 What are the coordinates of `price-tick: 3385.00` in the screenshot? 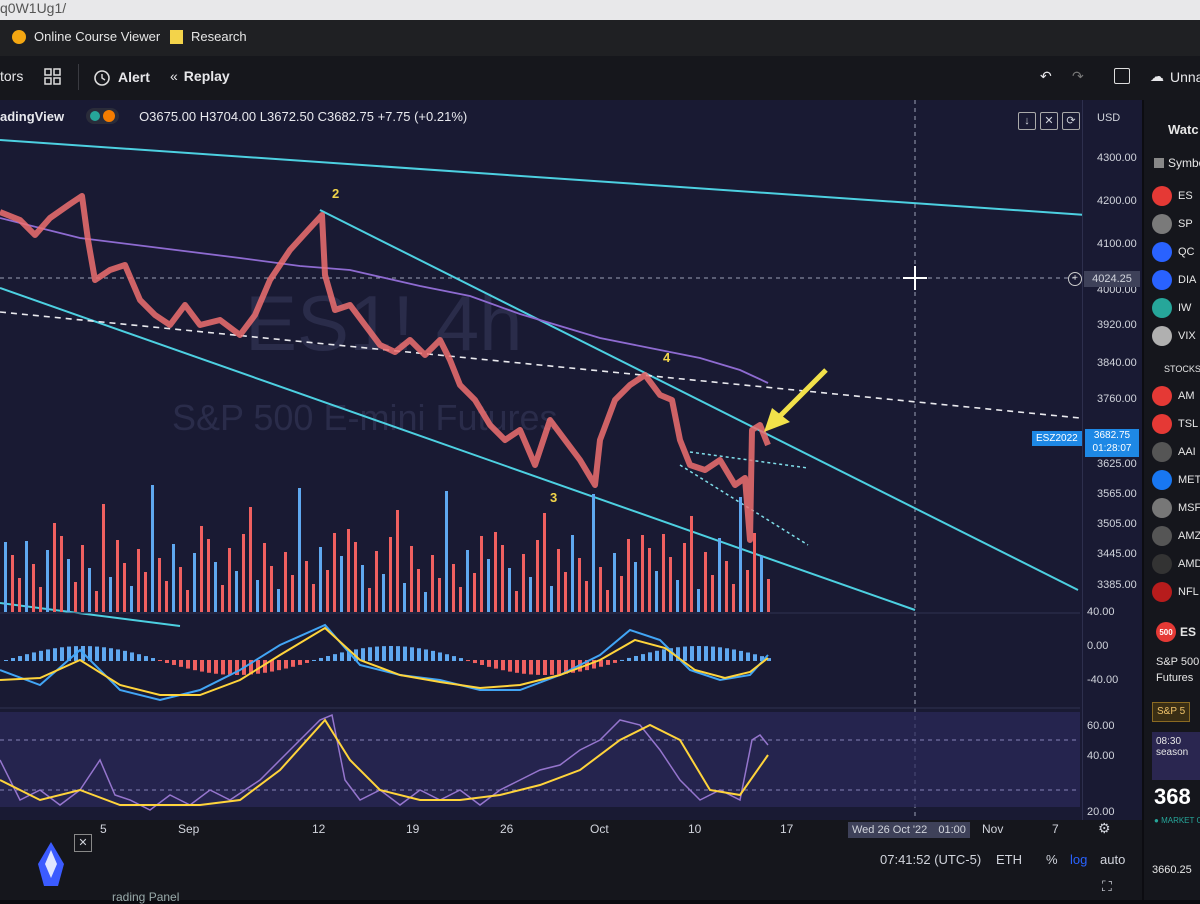 It's located at (1117, 585).